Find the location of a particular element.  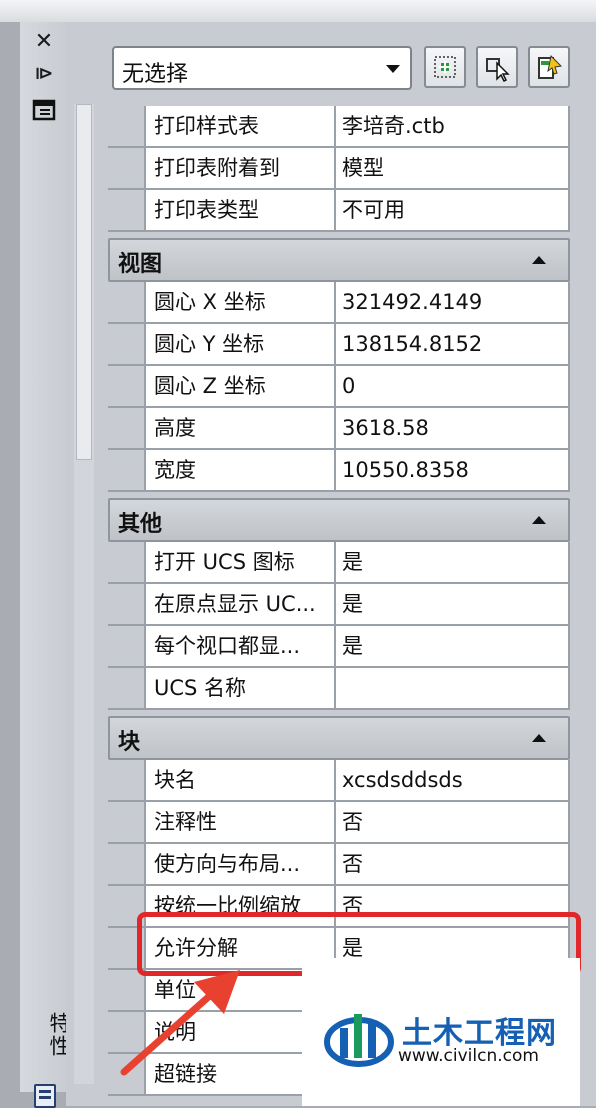

properties-menu-icon is located at coordinates (44, 110).